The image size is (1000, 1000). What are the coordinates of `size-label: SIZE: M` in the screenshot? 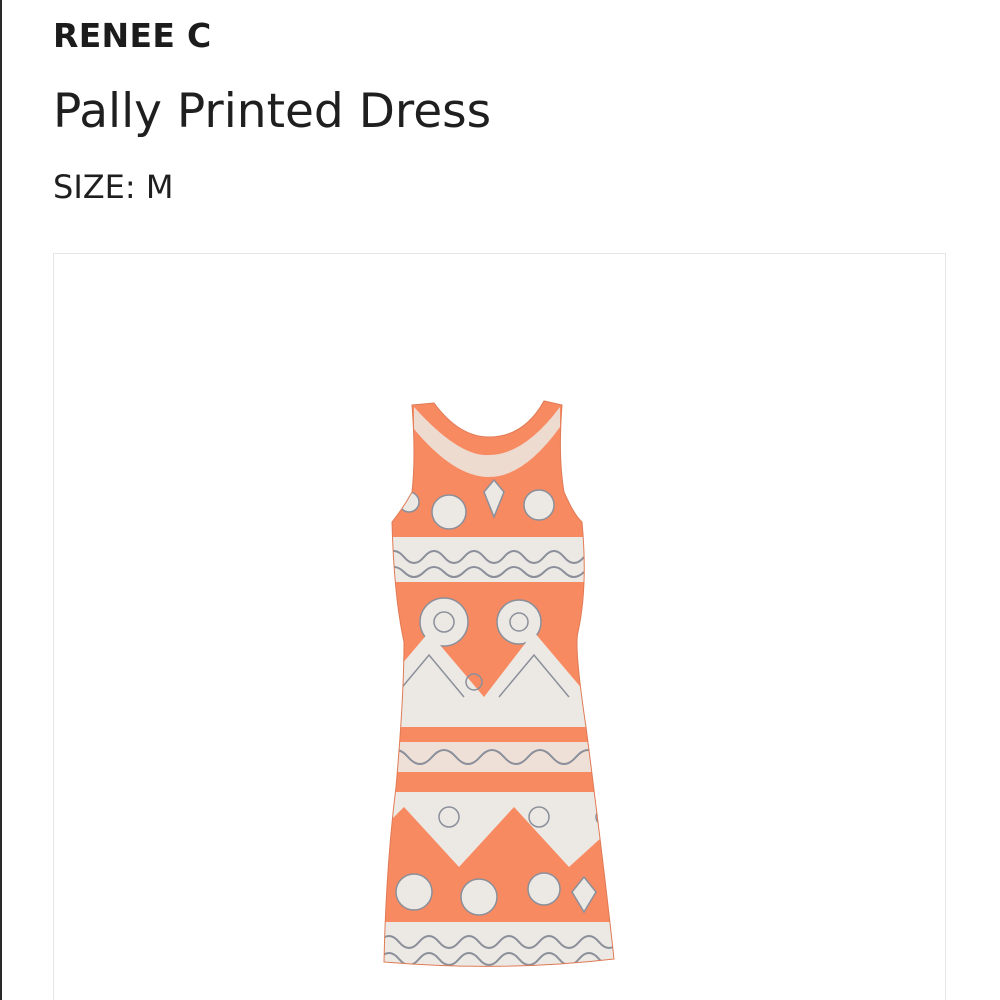 It's located at (113, 187).